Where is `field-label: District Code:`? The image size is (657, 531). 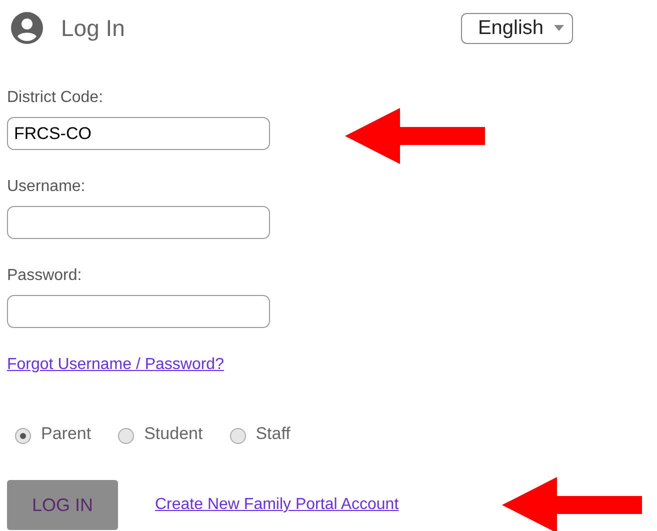 field-label: District Code: is located at coordinates (55, 98).